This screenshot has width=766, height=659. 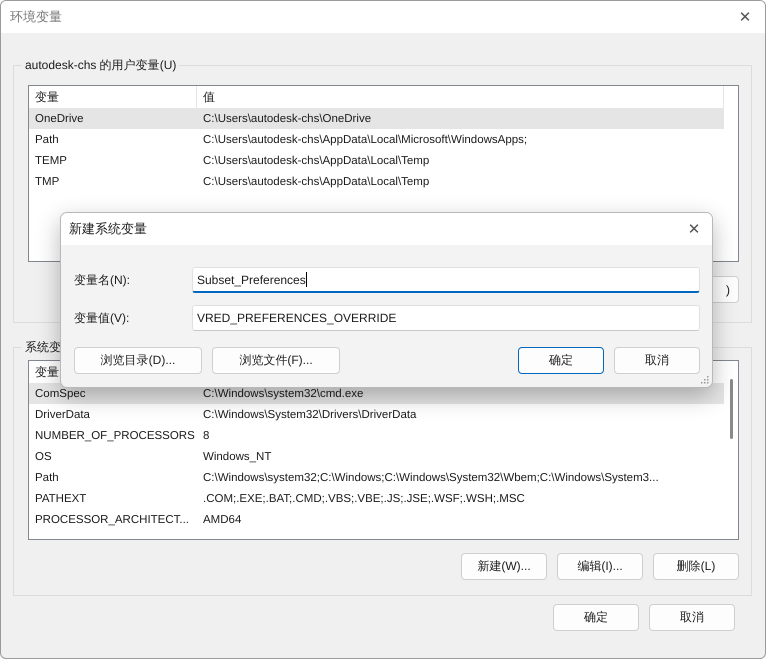 What do you see at coordinates (365, 140) in the screenshot?
I see `variable-value: C:\Users\autodesk-chs\AppData\Local\Microsoft\WindowsApps;` at bounding box center [365, 140].